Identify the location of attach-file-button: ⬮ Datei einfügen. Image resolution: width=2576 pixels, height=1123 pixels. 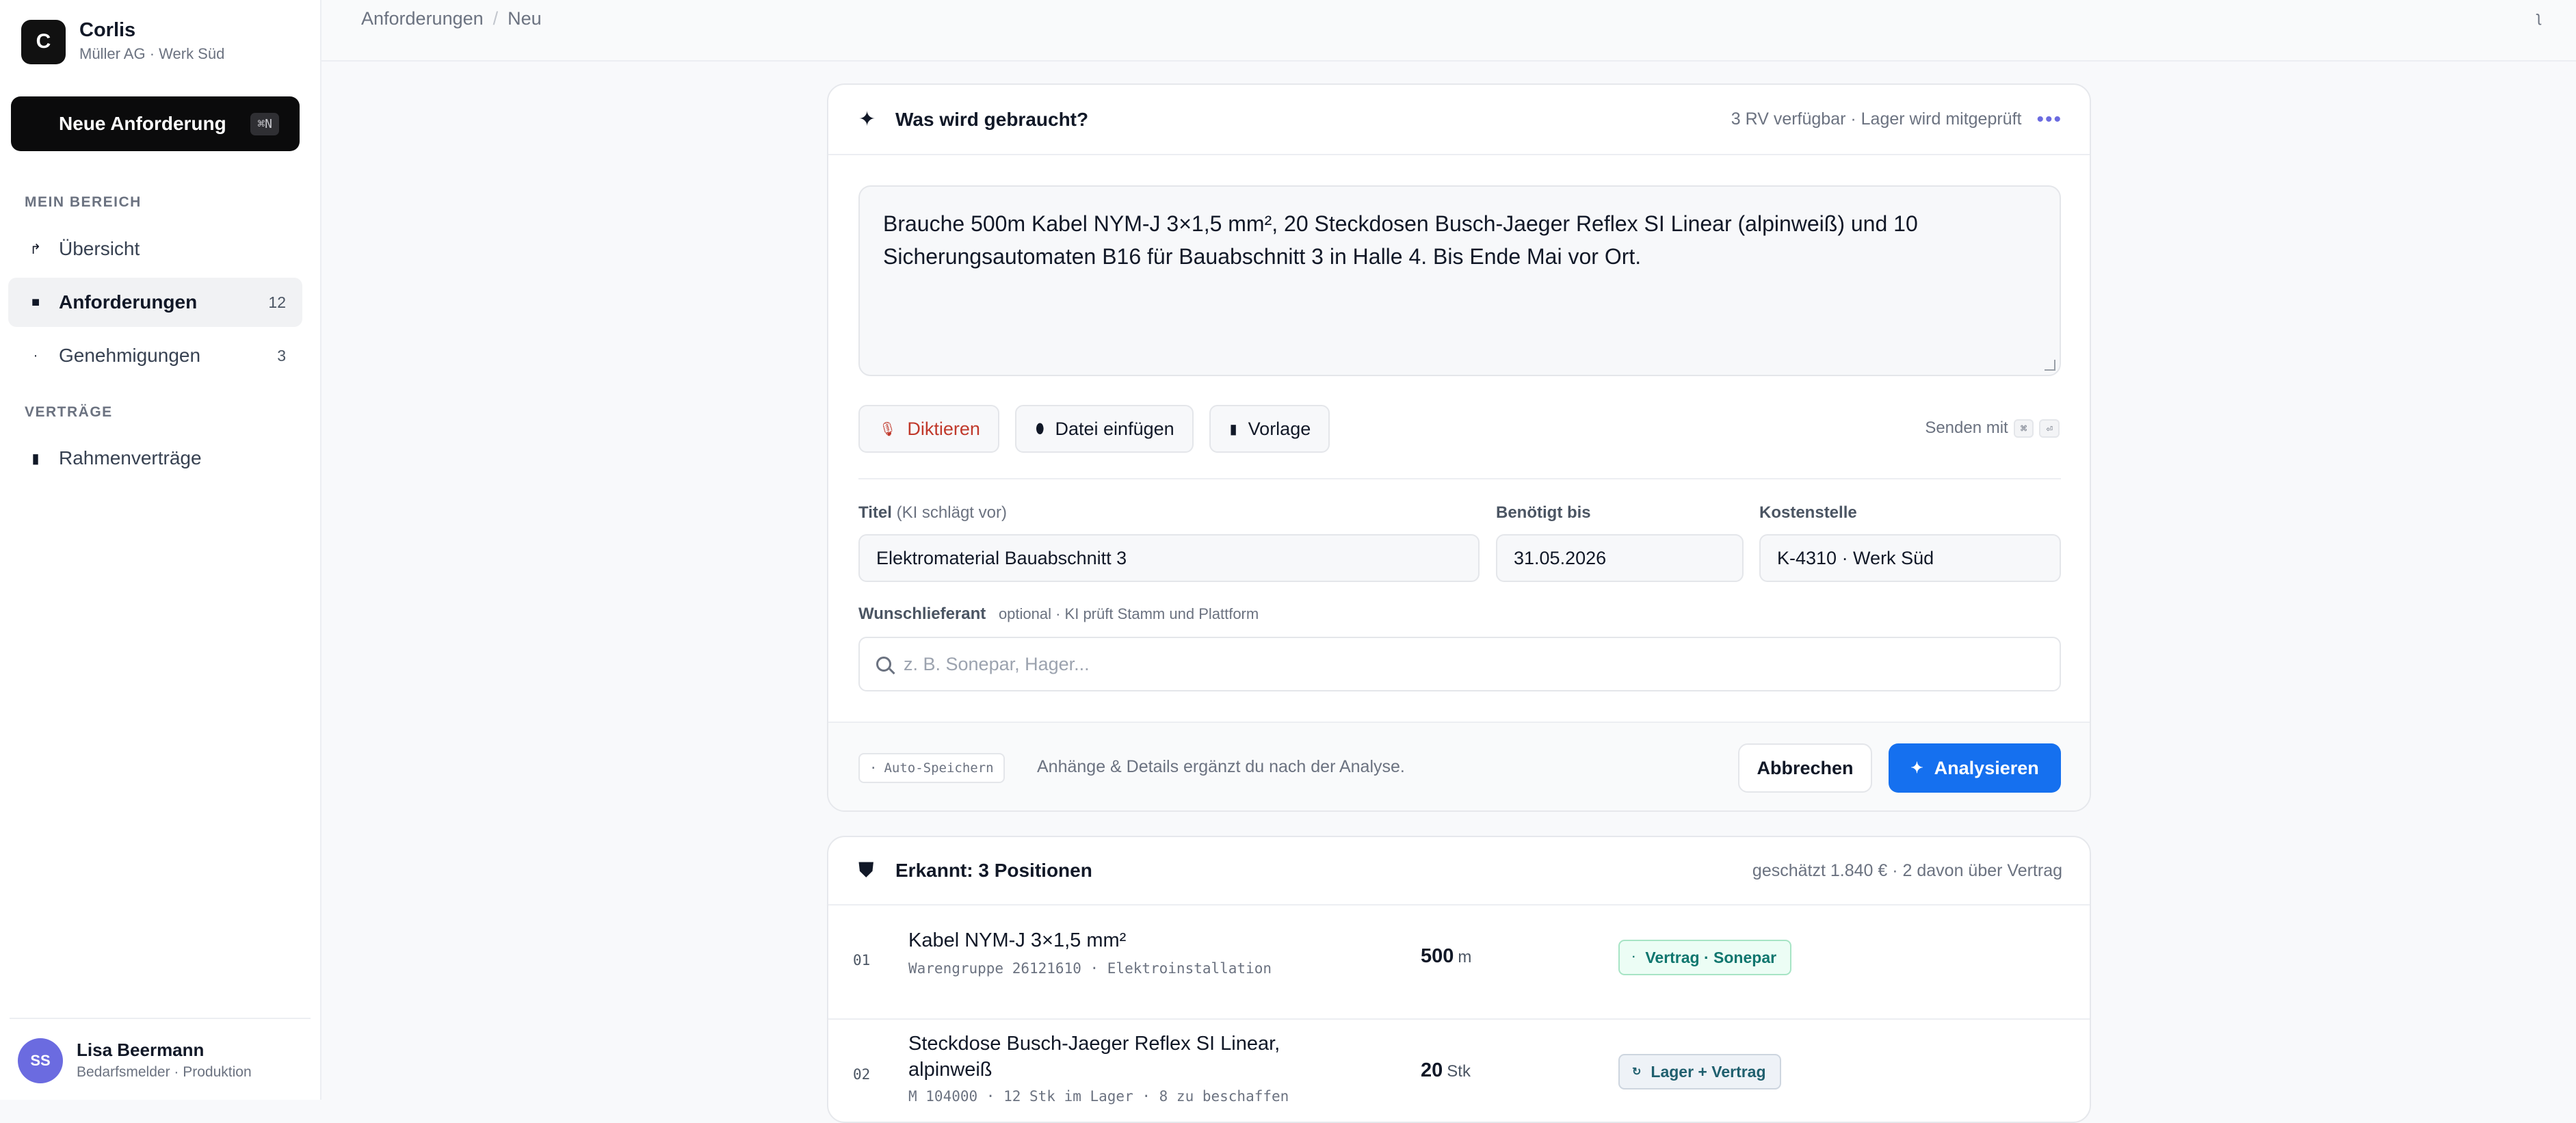
(1104, 429).